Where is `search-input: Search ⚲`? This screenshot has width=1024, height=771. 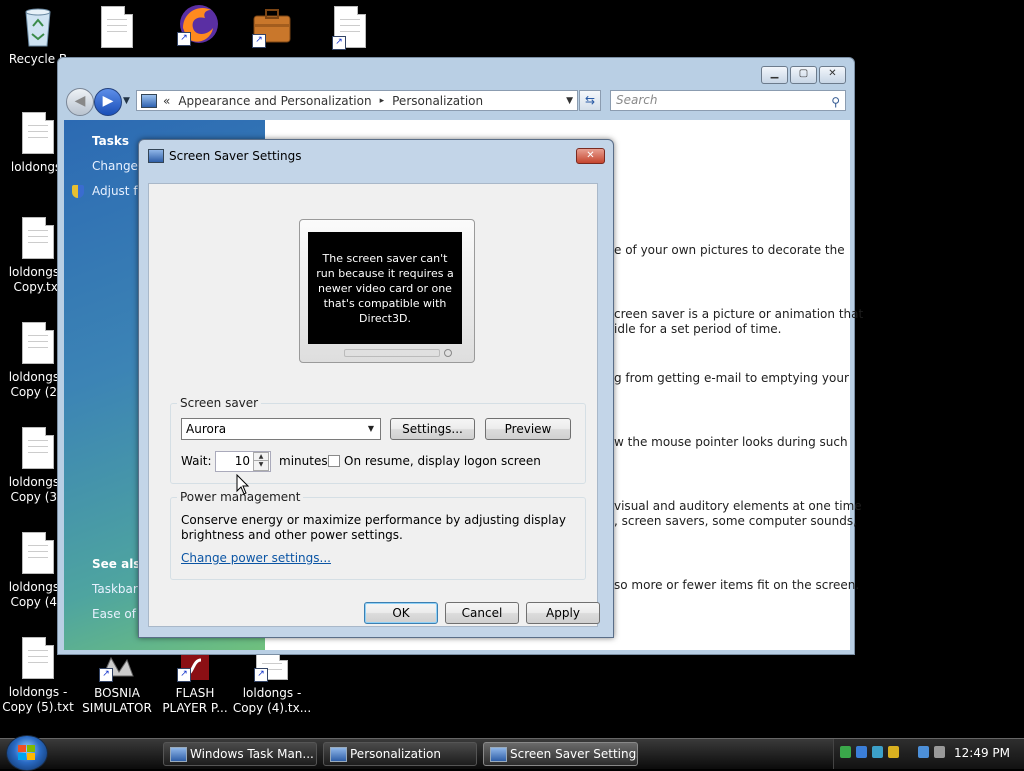 search-input: Search ⚲ is located at coordinates (728, 100).